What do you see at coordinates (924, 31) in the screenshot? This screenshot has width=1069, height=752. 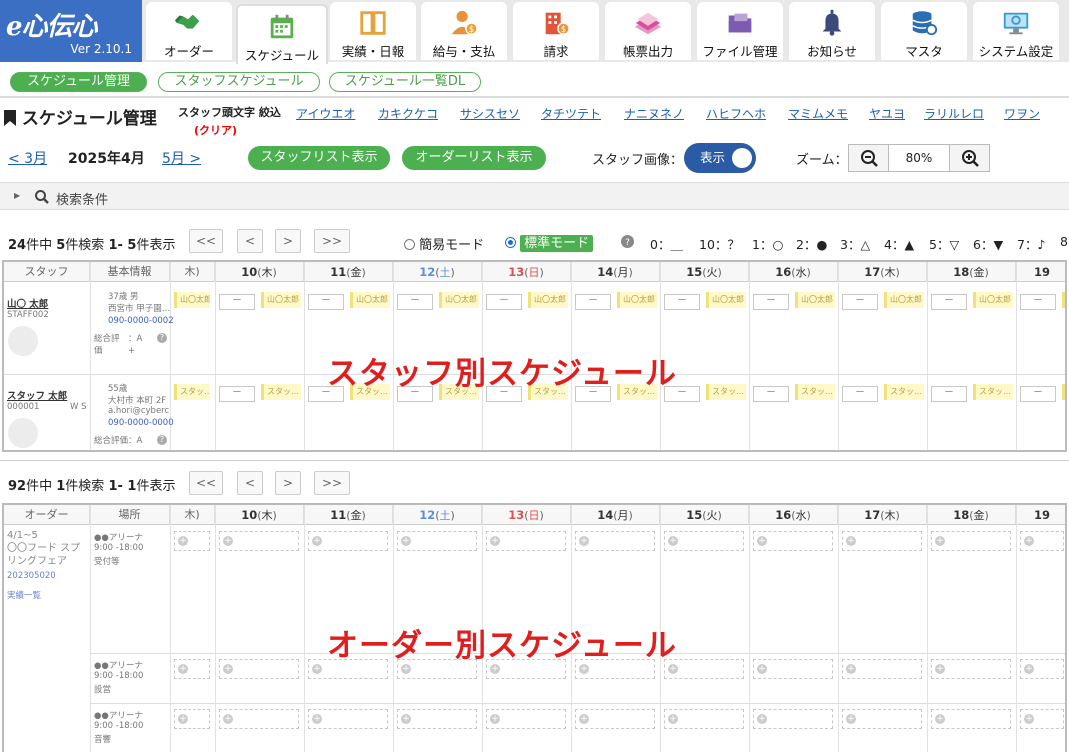 I see `nav-tab-8: マスタ` at bounding box center [924, 31].